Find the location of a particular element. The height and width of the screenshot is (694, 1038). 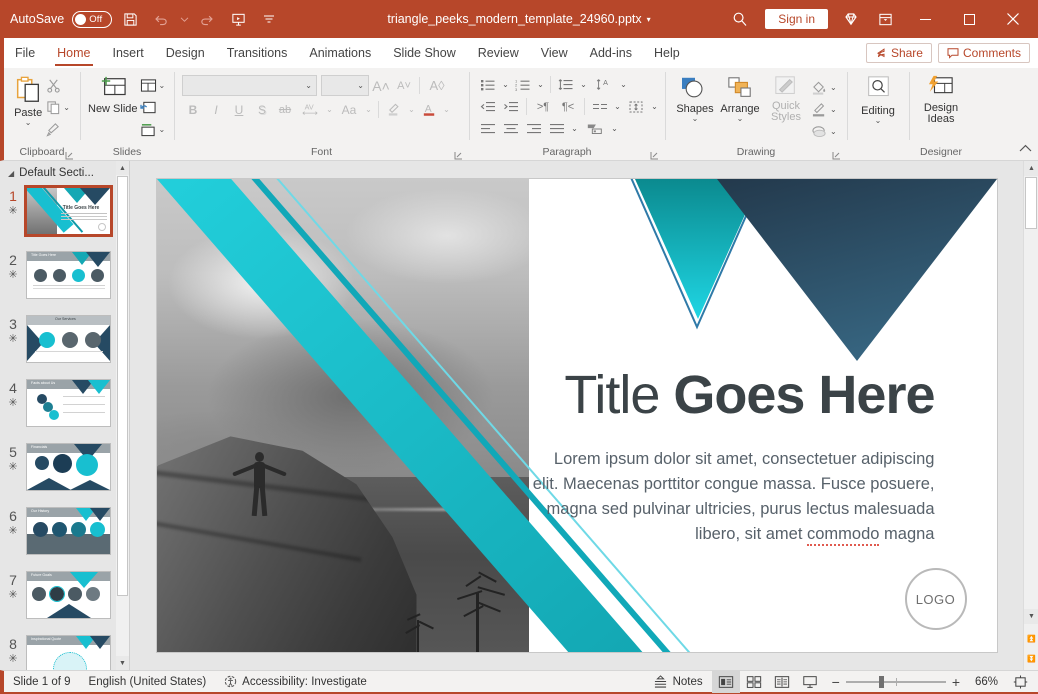

copy-dropdown-icon: ⌄ is located at coordinates (66, 108).